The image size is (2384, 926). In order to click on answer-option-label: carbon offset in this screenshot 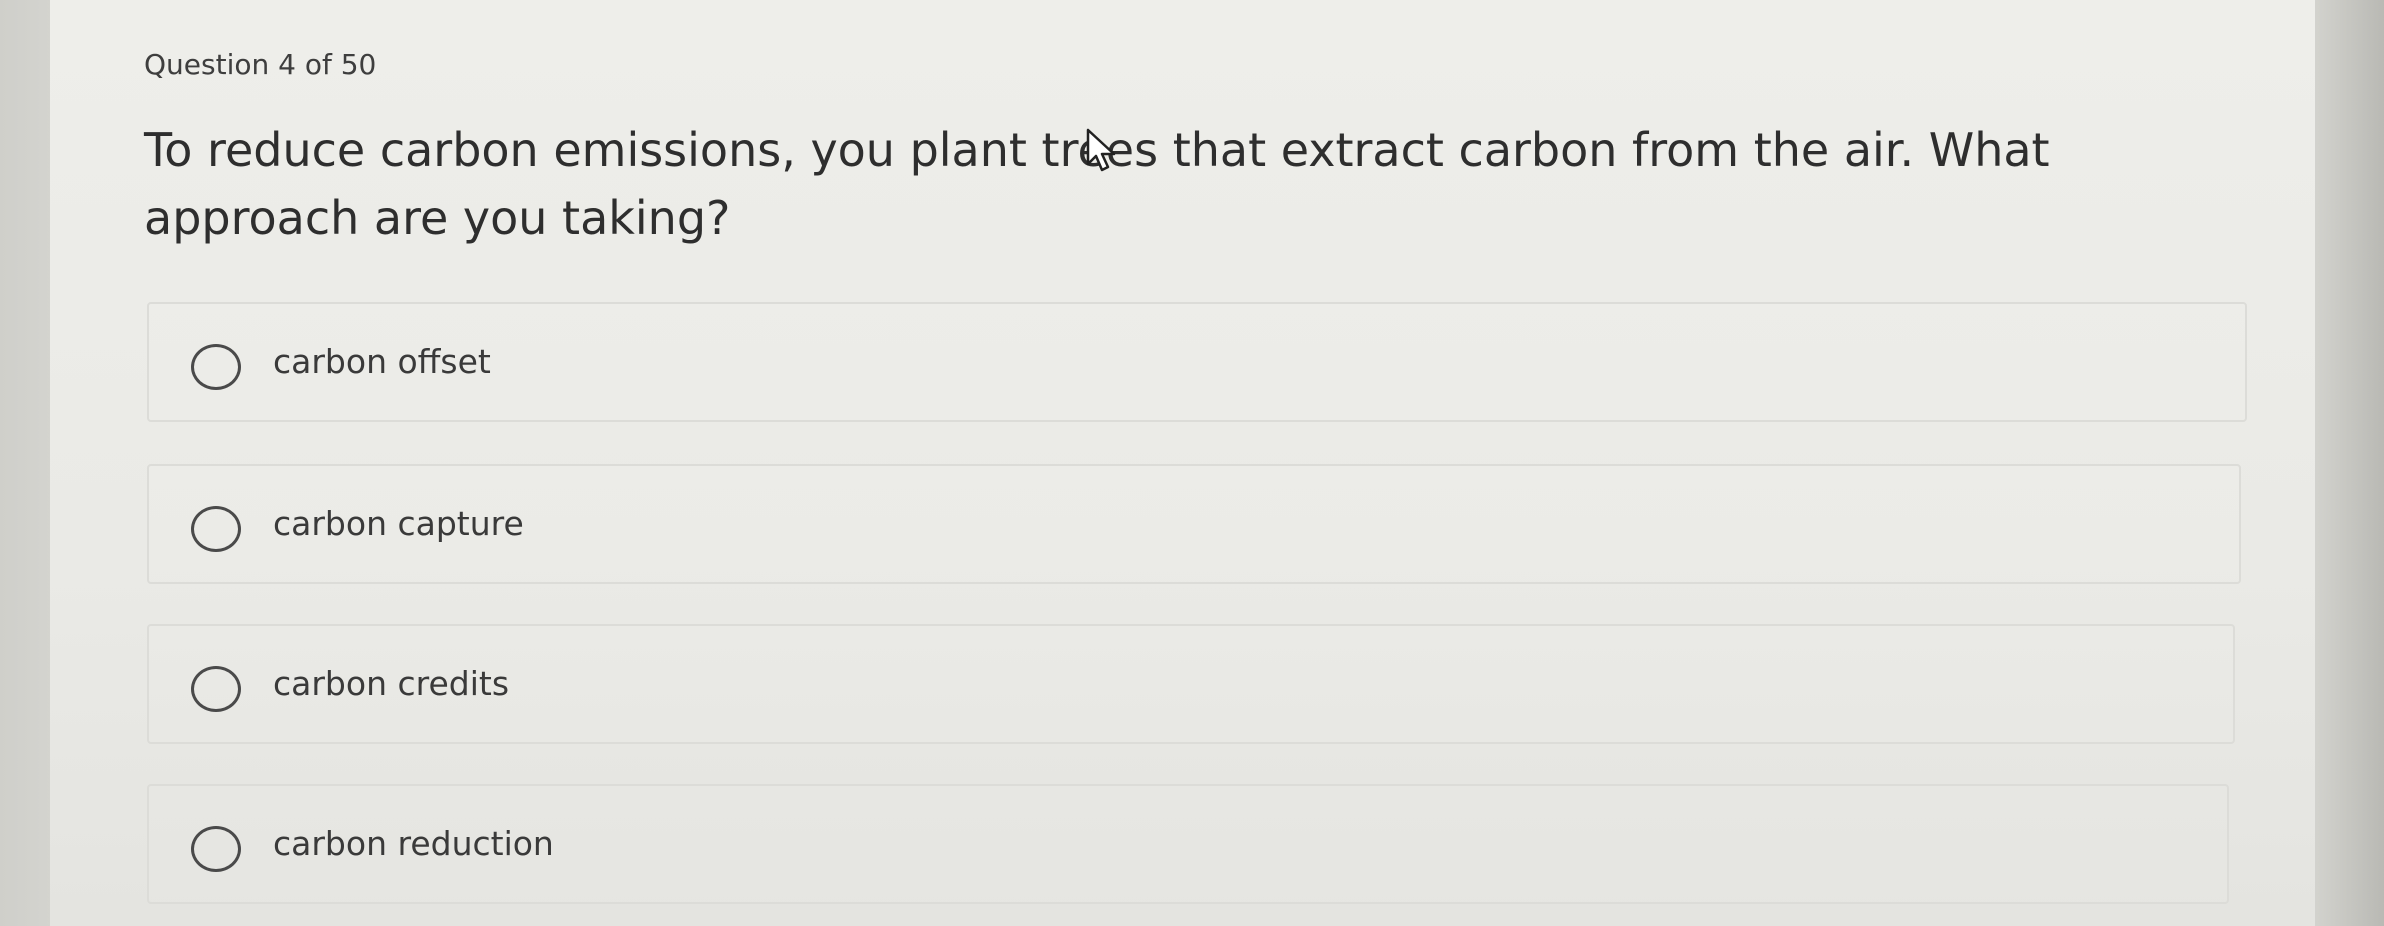, I will do `click(382, 361)`.